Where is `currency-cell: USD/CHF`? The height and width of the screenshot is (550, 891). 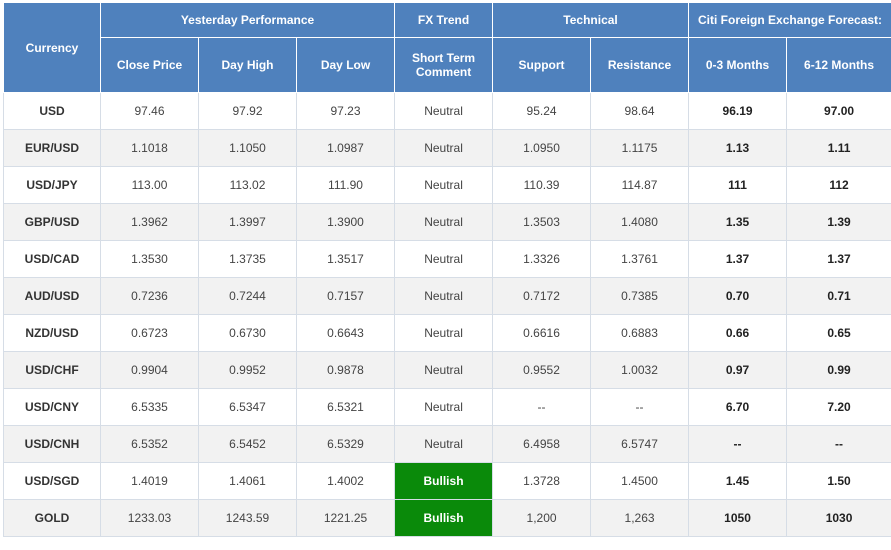 currency-cell: USD/CHF is located at coordinates (52, 370).